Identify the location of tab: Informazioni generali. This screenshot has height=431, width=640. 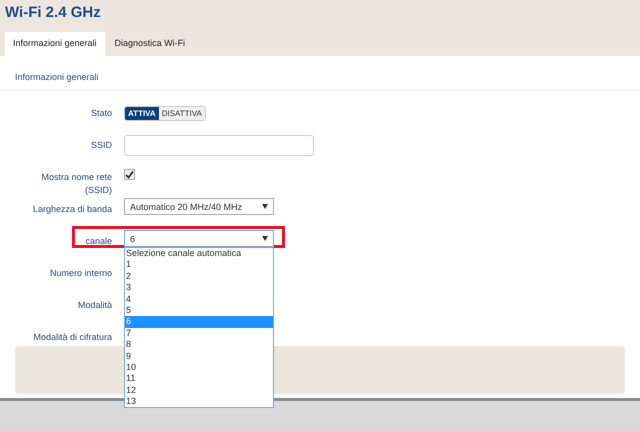
(55, 44).